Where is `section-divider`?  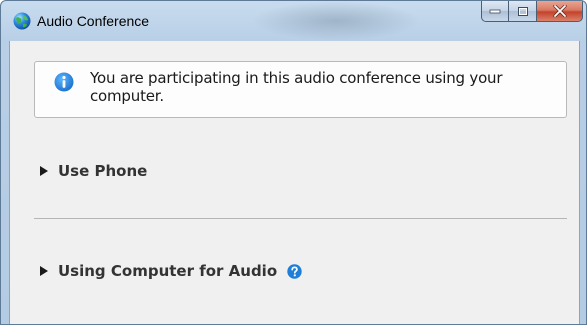
section-divider is located at coordinates (300, 218).